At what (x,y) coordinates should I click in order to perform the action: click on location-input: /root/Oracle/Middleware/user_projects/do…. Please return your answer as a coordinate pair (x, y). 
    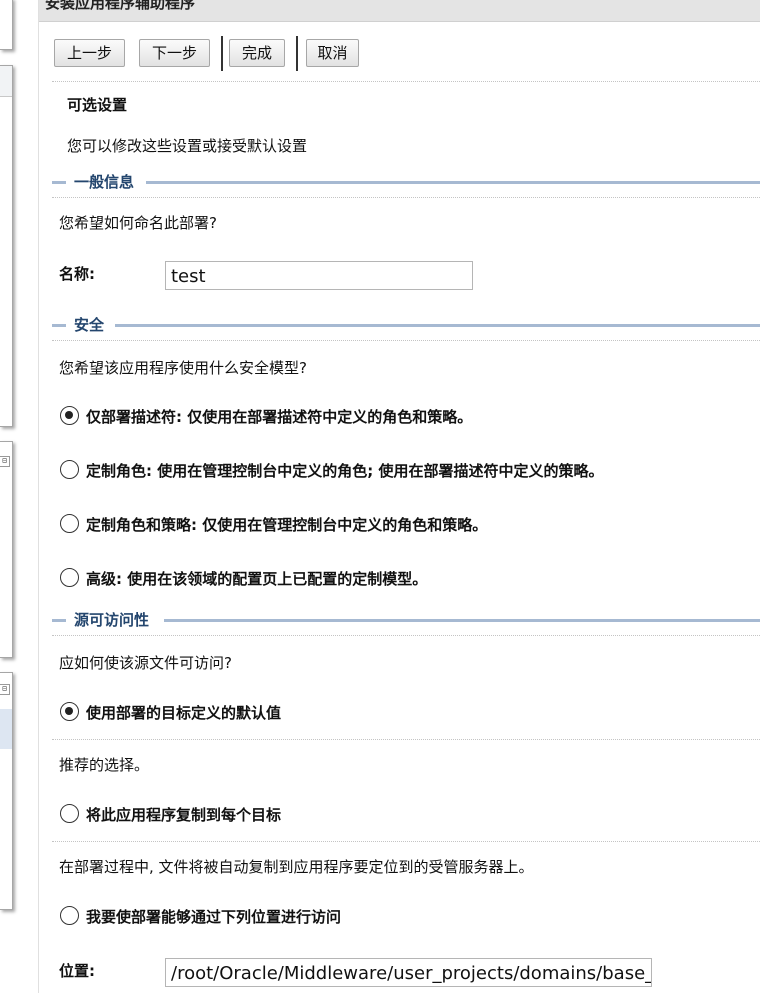
    Looking at the image, I should click on (408, 972).